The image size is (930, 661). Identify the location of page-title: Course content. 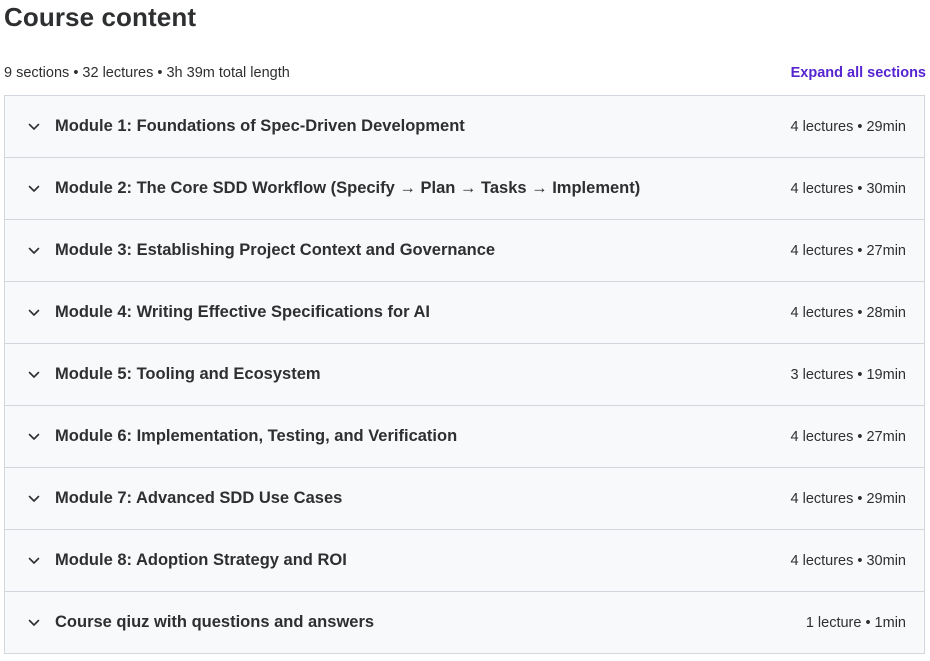
(100, 17).